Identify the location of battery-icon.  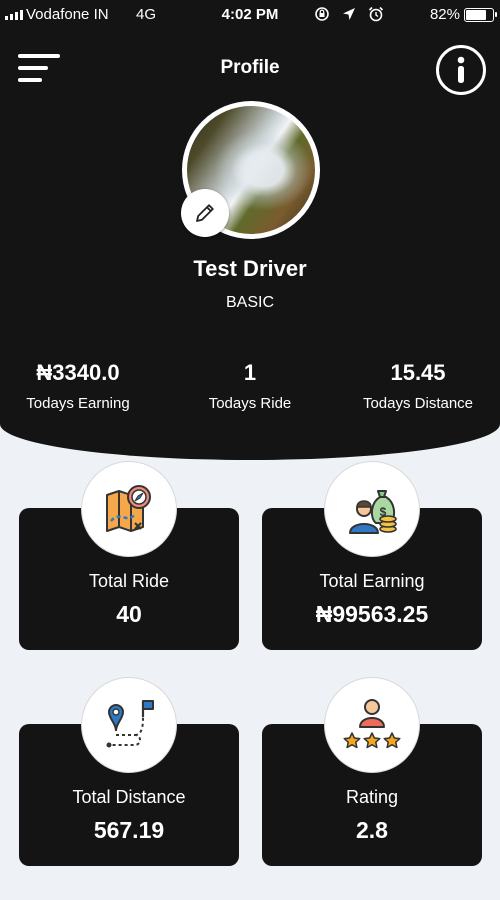
(480, 15).